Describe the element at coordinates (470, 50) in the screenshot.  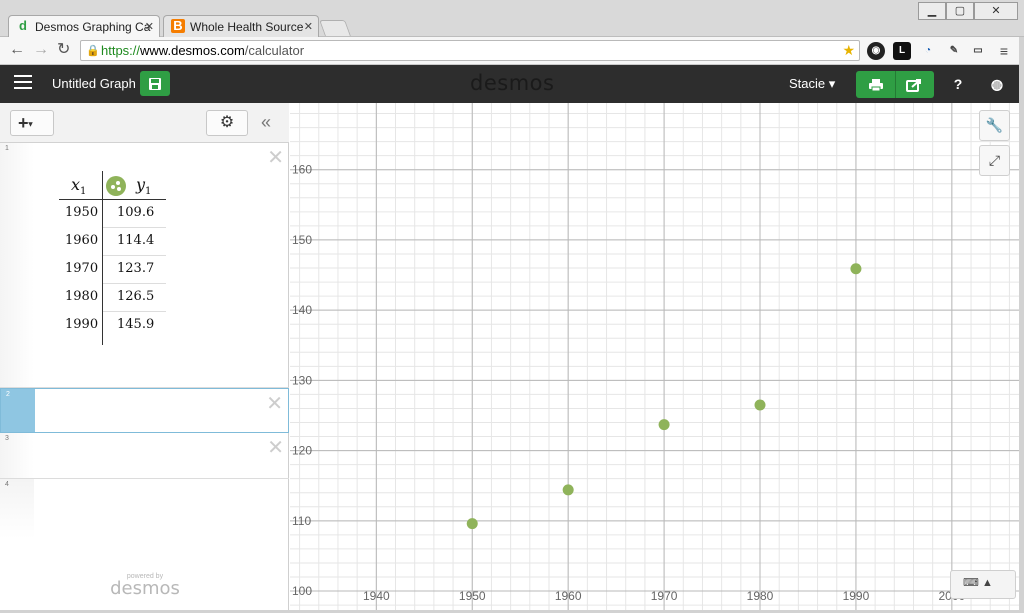
I see `address-bar: 🔒 https://www.desmos.com/calculator ★` at that location.